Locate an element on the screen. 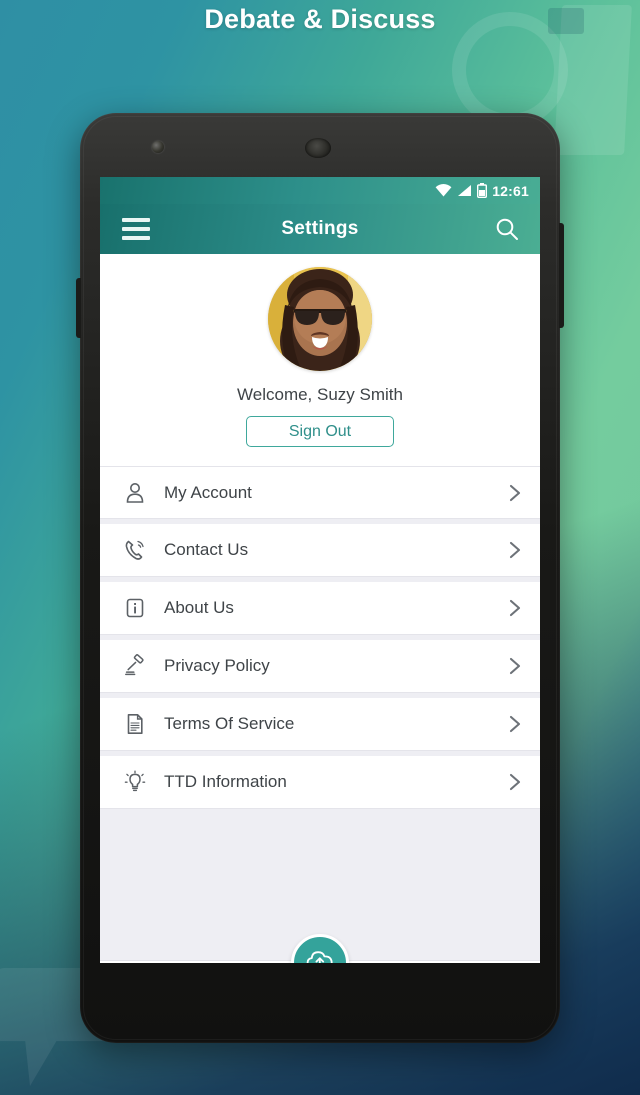 Image resolution: width=640 pixels, height=1095 pixels. welcome-text: Welcome, Suzy Smith is located at coordinates (320, 394).